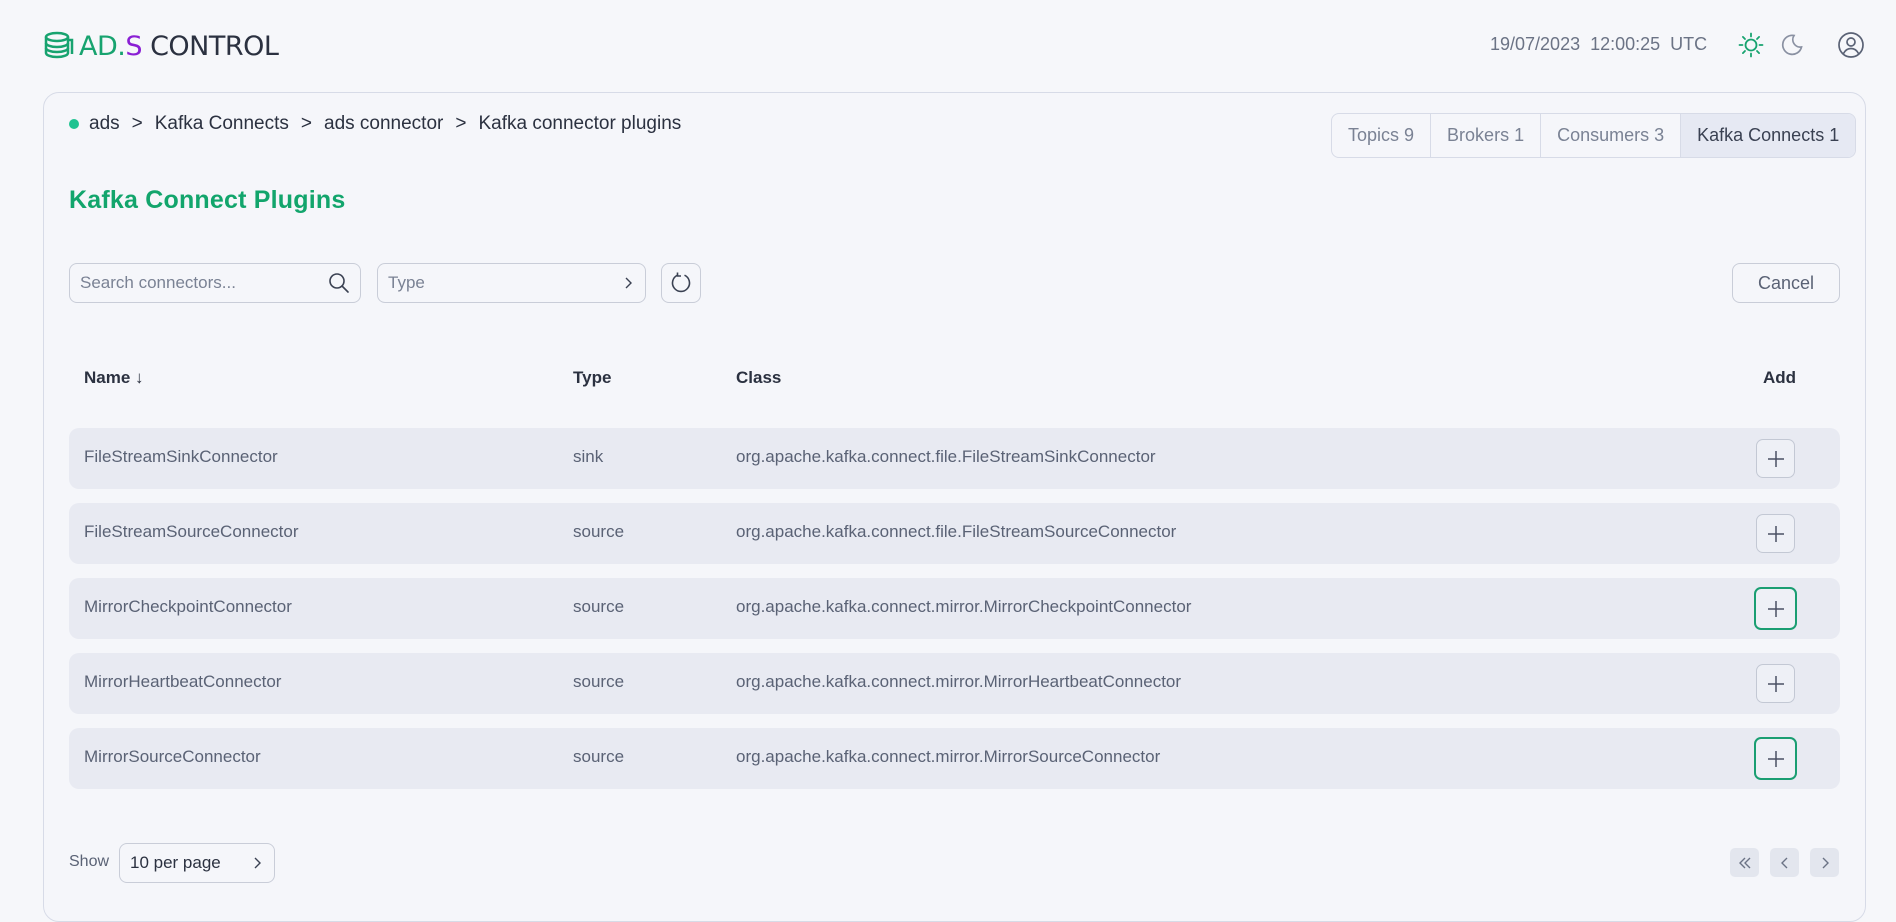 The height and width of the screenshot is (922, 1896). Describe the element at coordinates (1409, 135) in the screenshot. I see `tab-count: 9` at that location.